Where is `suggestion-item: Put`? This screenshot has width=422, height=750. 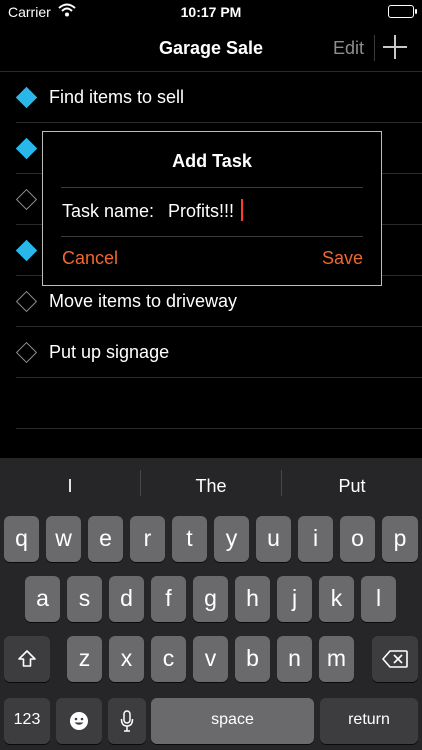 suggestion-item: Put is located at coordinates (352, 486).